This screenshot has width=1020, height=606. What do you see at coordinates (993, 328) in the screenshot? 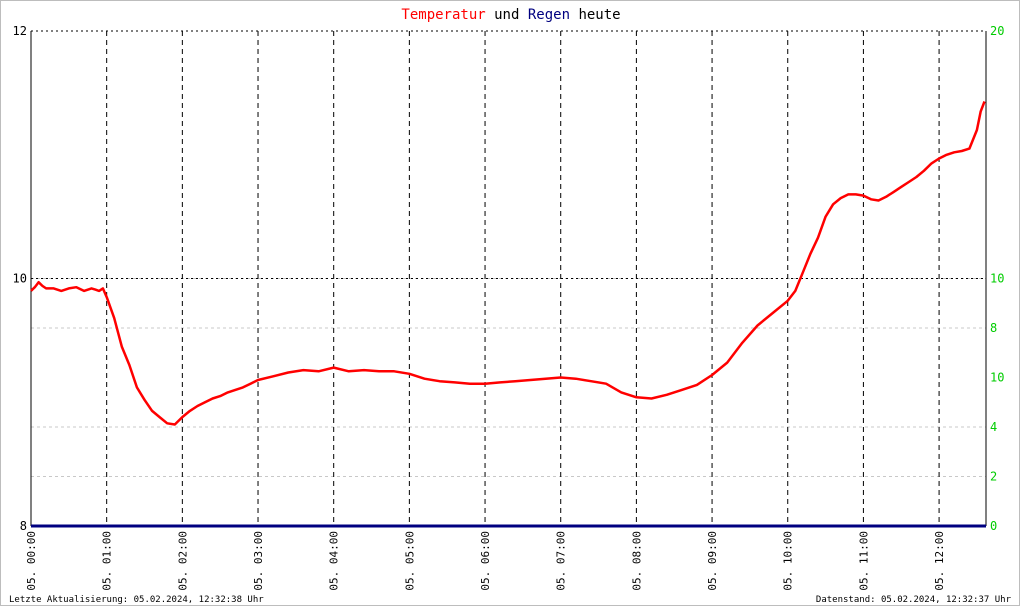
I see `right-tick-label: 8` at bounding box center [993, 328].